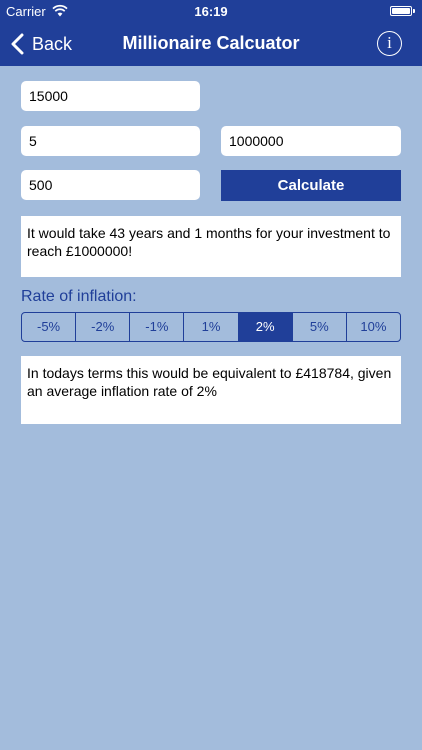  Describe the element at coordinates (311, 185) in the screenshot. I see `calculate-button: Calculate` at that location.